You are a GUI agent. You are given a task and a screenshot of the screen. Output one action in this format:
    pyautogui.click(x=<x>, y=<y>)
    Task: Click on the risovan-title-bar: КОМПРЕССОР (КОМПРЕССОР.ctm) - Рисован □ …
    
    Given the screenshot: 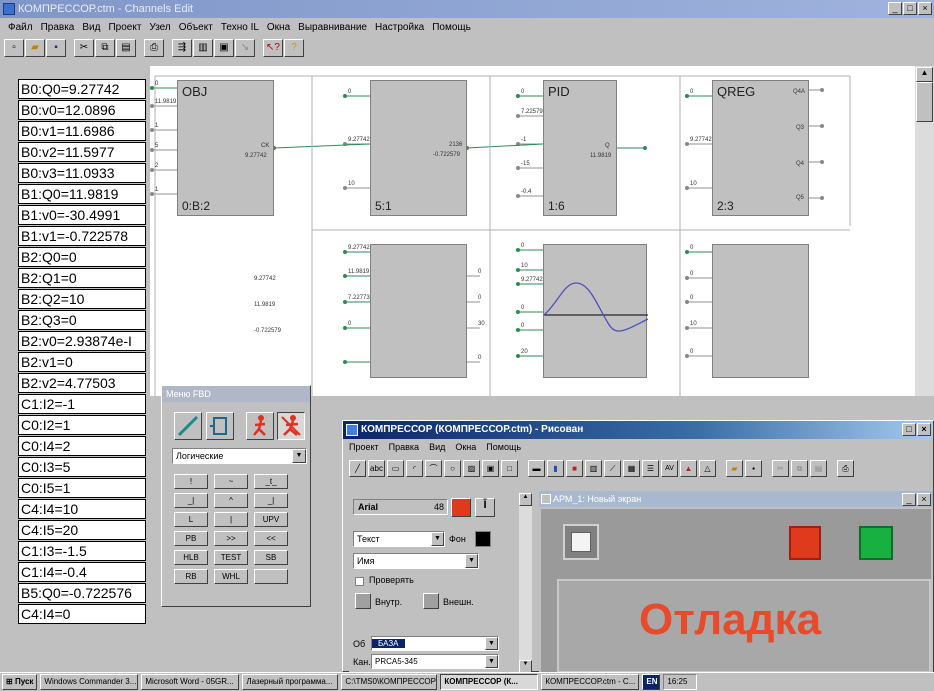 What is the action you would take?
    pyautogui.click(x=638, y=430)
    